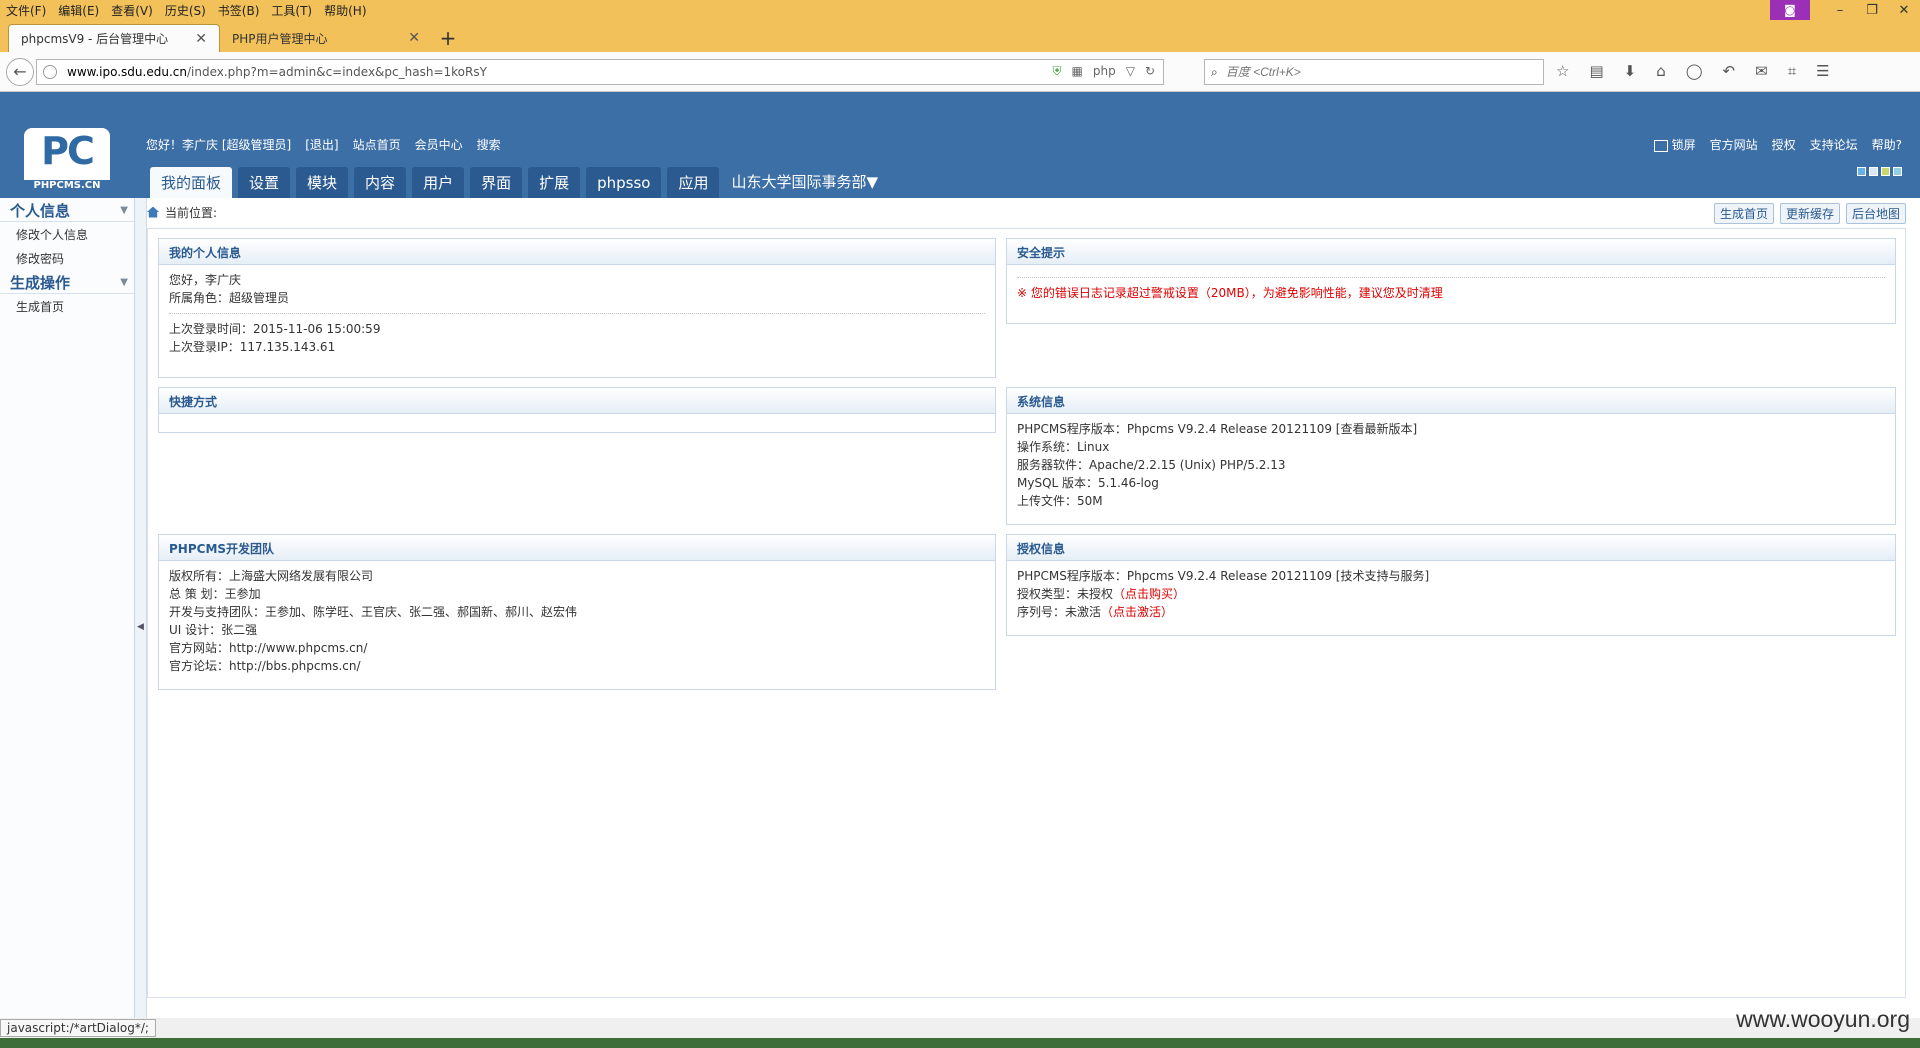 The width and height of the screenshot is (1920, 1048). What do you see at coordinates (577, 401) in the screenshot?
I see `panel-title: 快捷方式` at bounding box center [577, 401].